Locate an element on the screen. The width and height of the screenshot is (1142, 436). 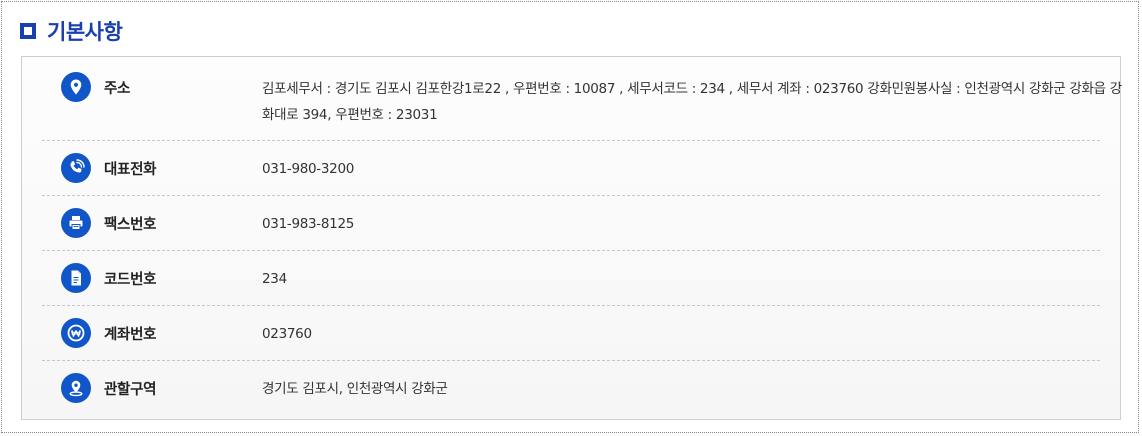
info-row-fax: 팩스번호 031-983-8125 is located at coordinates (571, 223).